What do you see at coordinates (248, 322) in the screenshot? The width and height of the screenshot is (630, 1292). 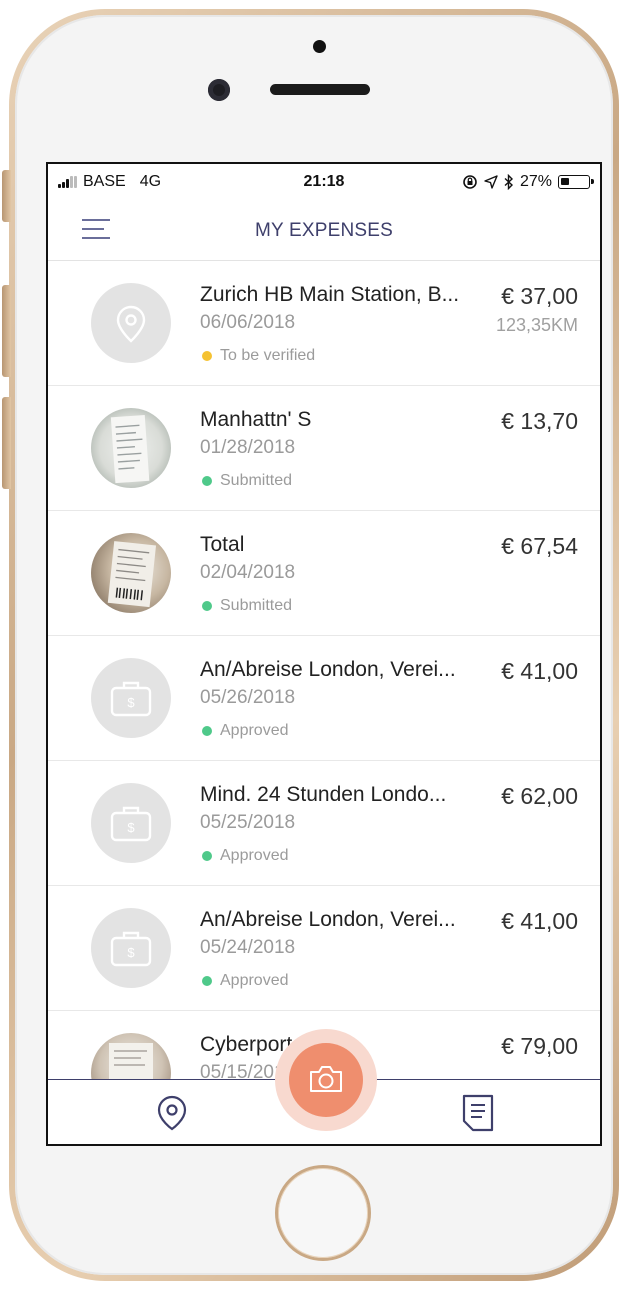 I see `expense-date: 06/06/2018` at bounding box center [248, 322].